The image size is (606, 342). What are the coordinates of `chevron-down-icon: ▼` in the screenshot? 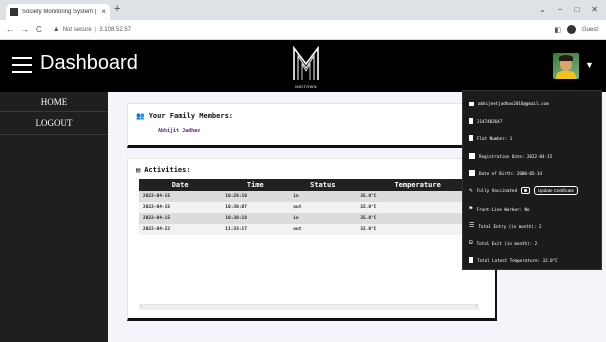 It's located at (589, 65).